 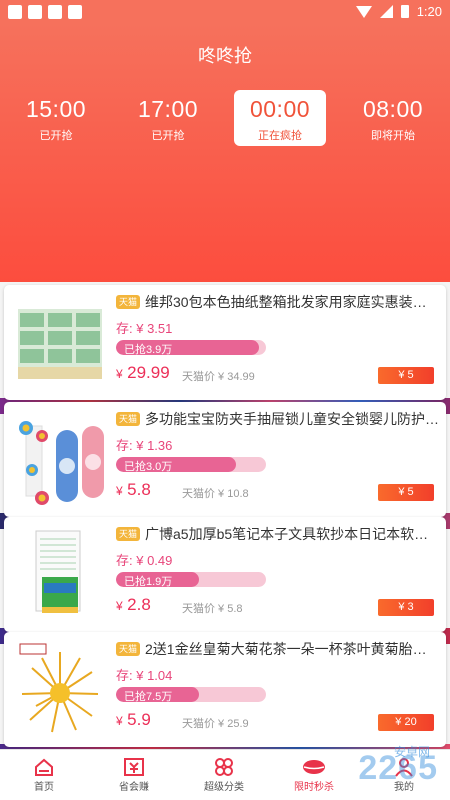 I want to click on time-slot-time: 08:00, so click(x=393, y=109).